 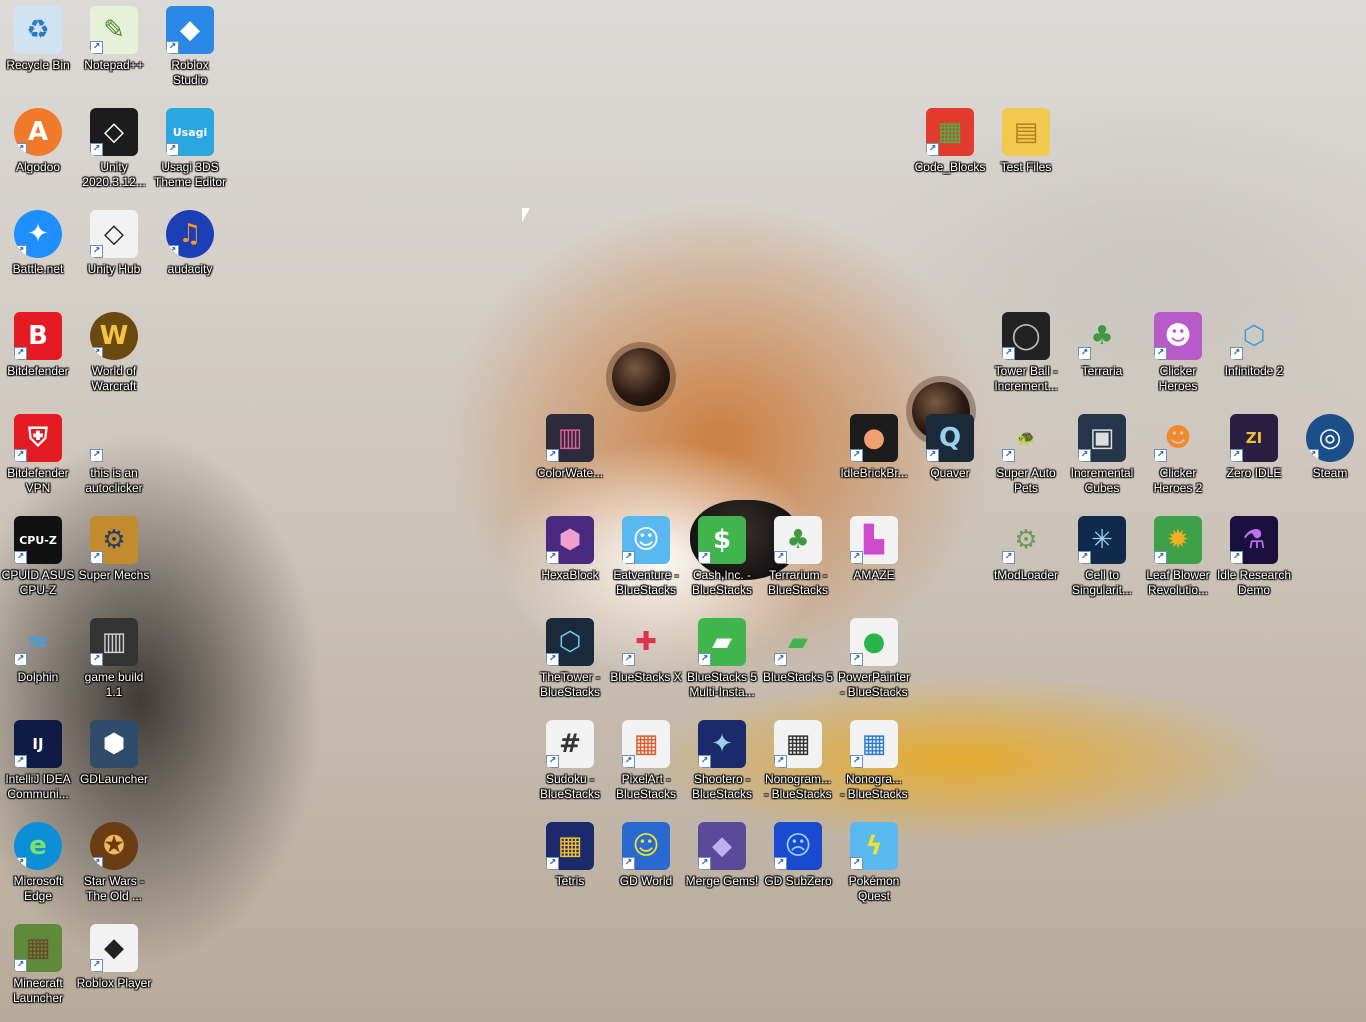 I want to click on desktop-icon-terrarium: ♣ ↗ Terrarium - BlueStacks, so click(x=798, y=561).